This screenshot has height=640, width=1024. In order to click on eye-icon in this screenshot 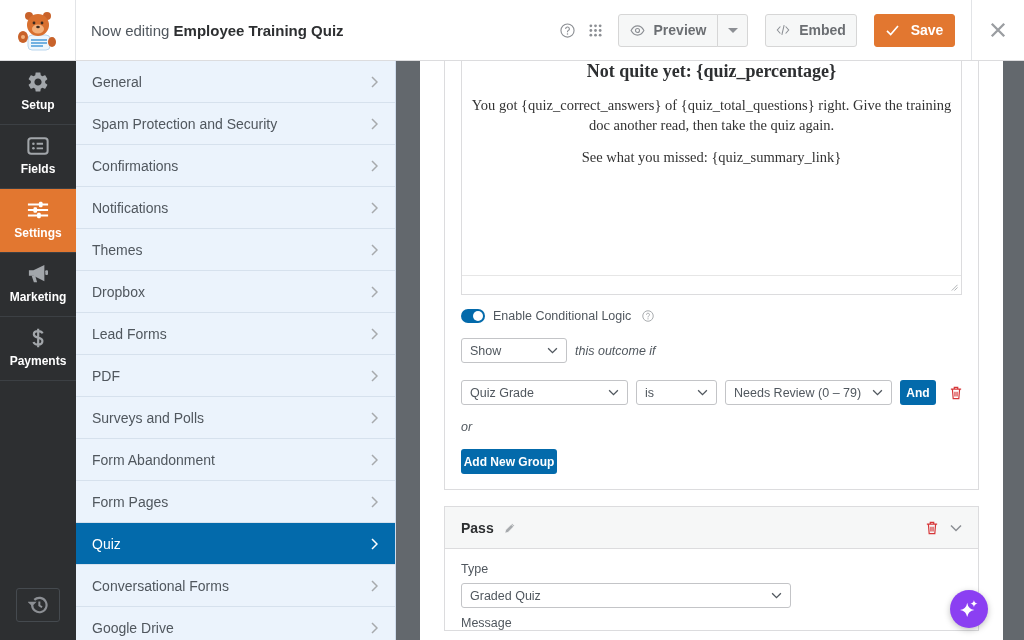, I will do `click(637, 30)`.